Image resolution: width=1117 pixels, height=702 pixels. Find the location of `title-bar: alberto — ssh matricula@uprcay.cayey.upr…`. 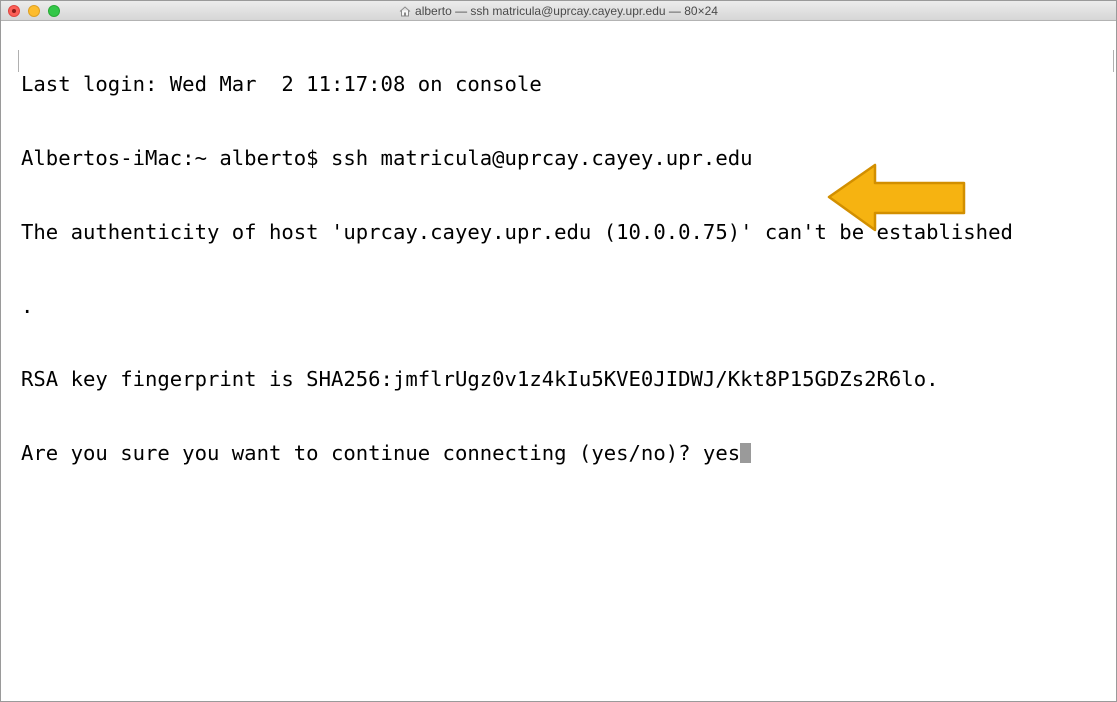

title-bar: alberto — ssh matricula@uprcay.cayey.upr… is located at coordinates (558, 11).